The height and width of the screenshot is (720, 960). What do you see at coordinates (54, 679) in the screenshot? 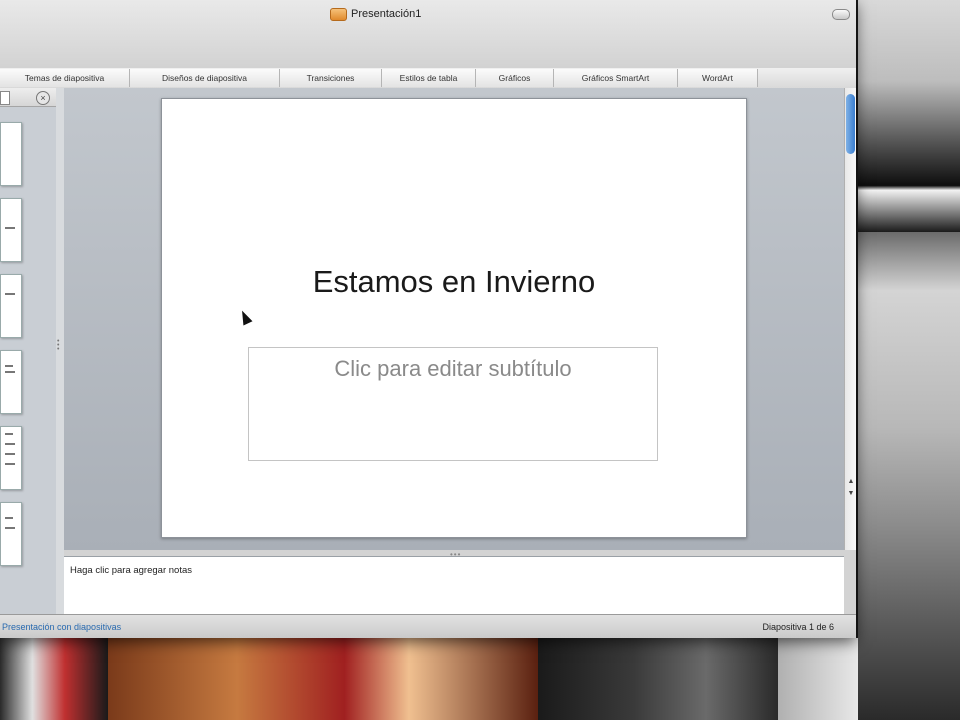
I see `desktop-photo-bottom-left` at bounding box center [54, 679].